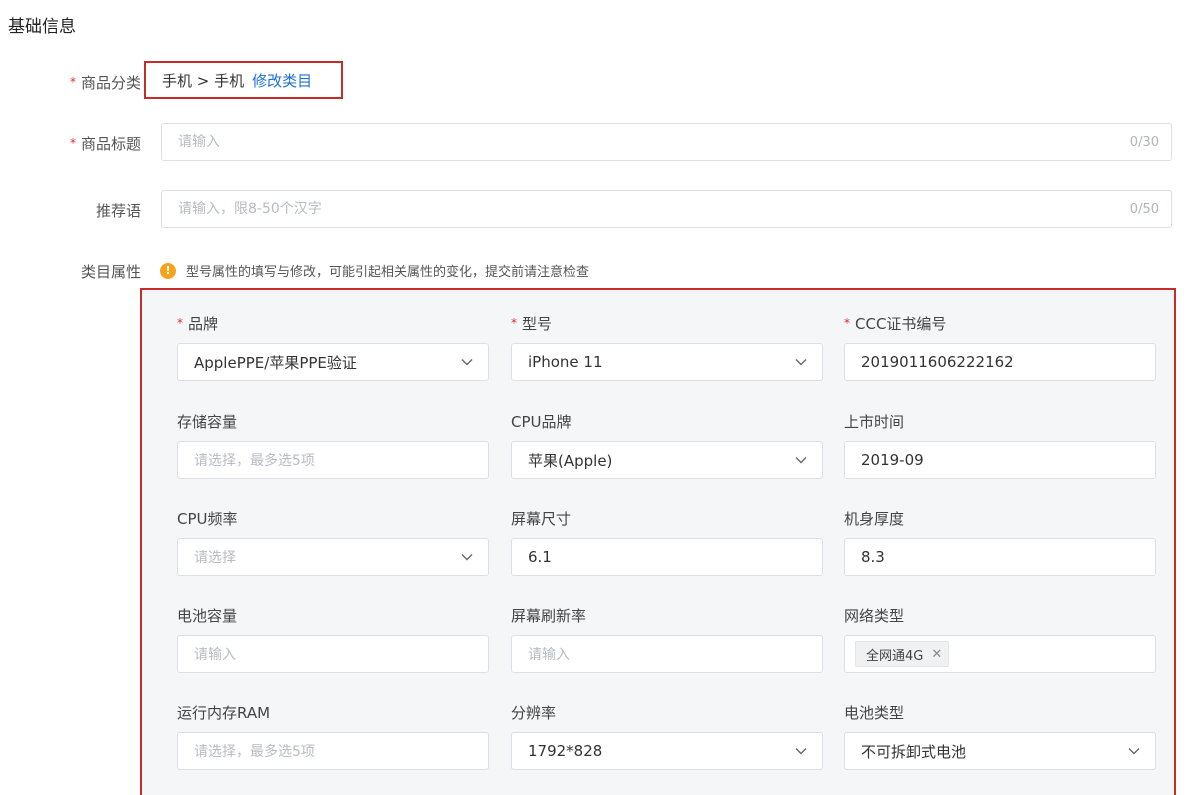 This screenshot has width=1193, height=795. Describe the element at coordinates (667, 460) in the screenshot. I see `attr-select: 苹果(Apple)` at that location.